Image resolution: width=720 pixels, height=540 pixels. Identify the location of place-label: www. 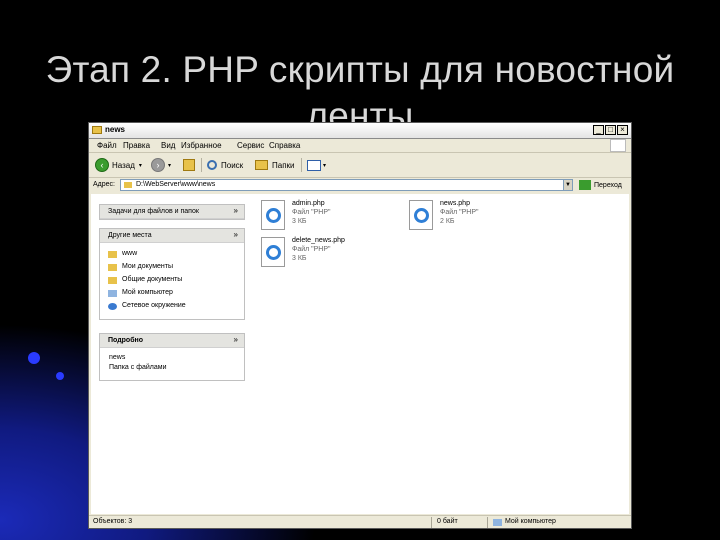
(130, 253).